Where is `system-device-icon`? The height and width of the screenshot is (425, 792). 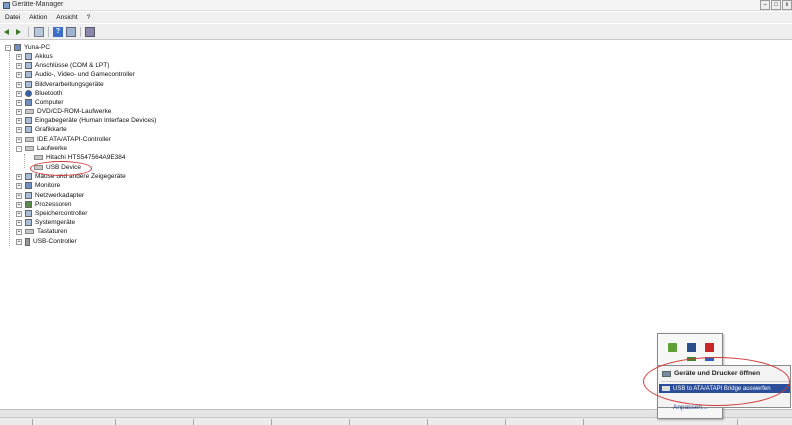 system-device-icon is located at coordinates (28, 222).